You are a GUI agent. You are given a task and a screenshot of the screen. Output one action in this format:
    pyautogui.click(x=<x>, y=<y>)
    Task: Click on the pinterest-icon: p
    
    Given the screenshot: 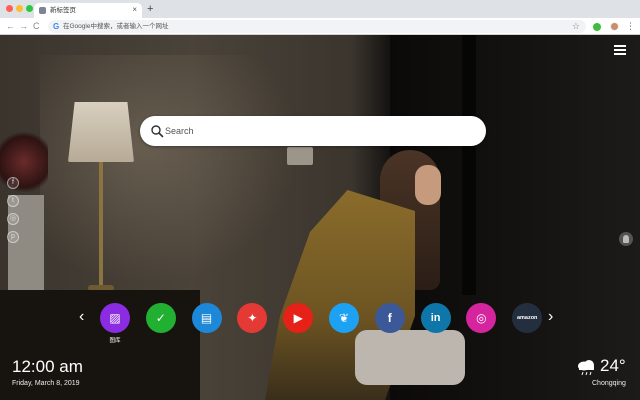 What is the action you would take?
    pyautogui.click(x=13, y=237)
    